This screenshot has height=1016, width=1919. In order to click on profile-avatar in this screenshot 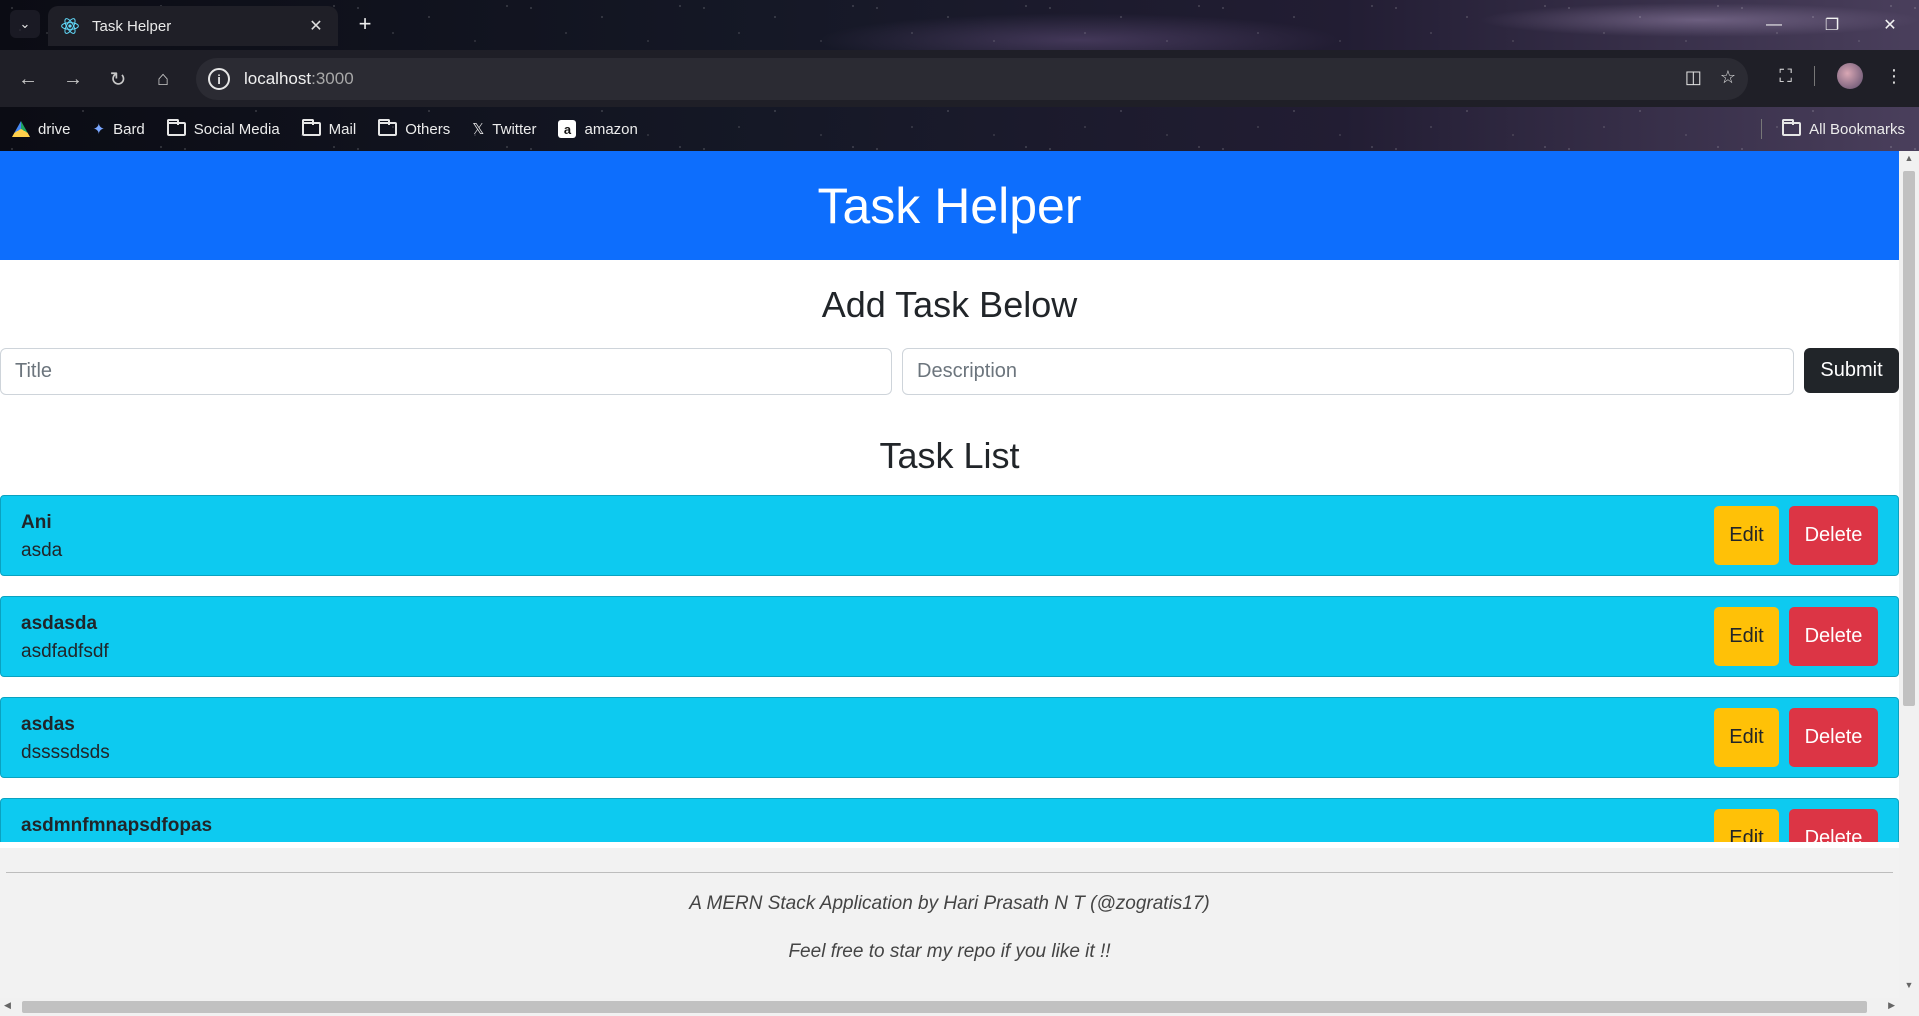, I will do `click(1850, 76)`.